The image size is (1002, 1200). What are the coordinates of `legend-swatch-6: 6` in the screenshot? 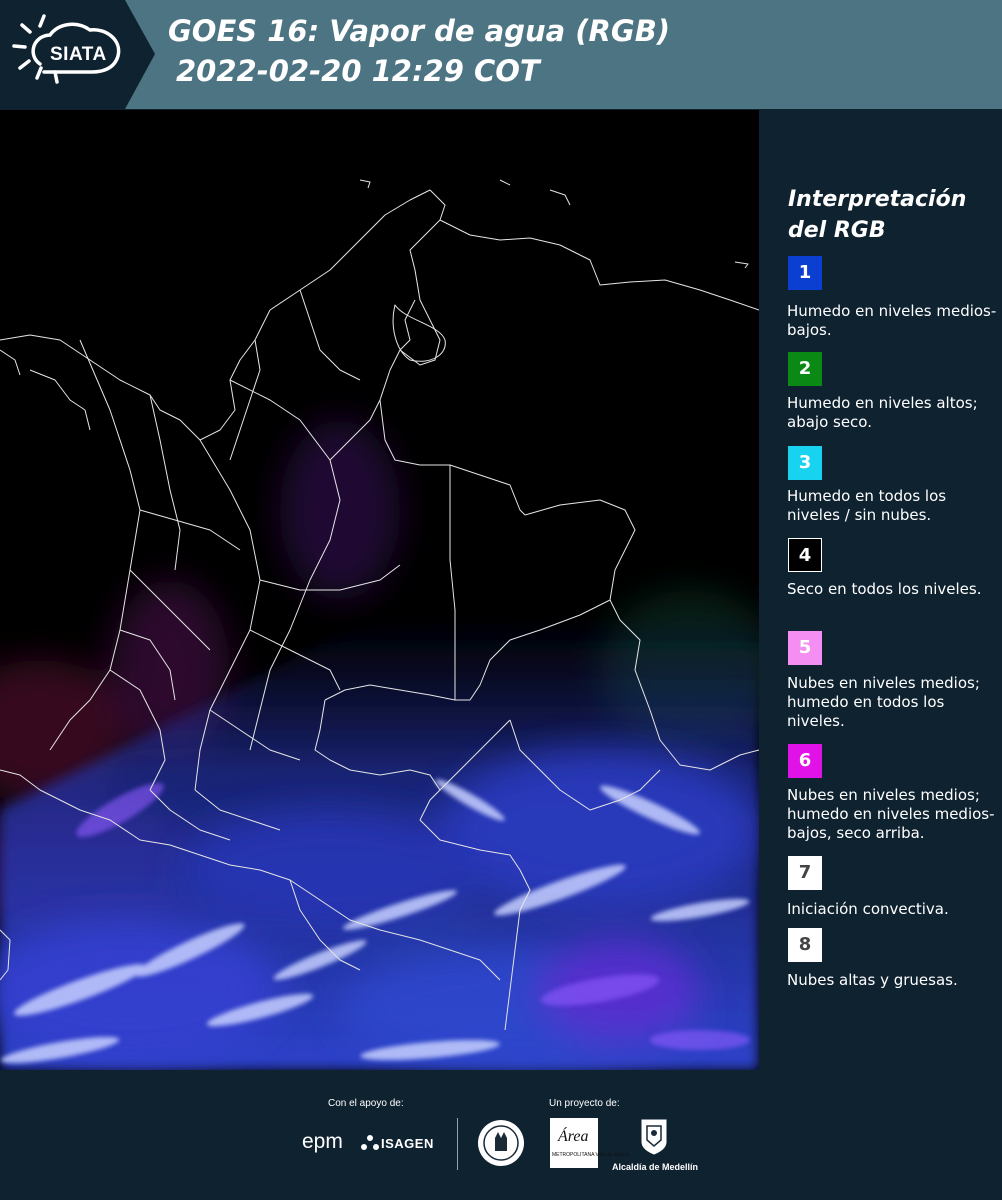 It's located at (805, 761).